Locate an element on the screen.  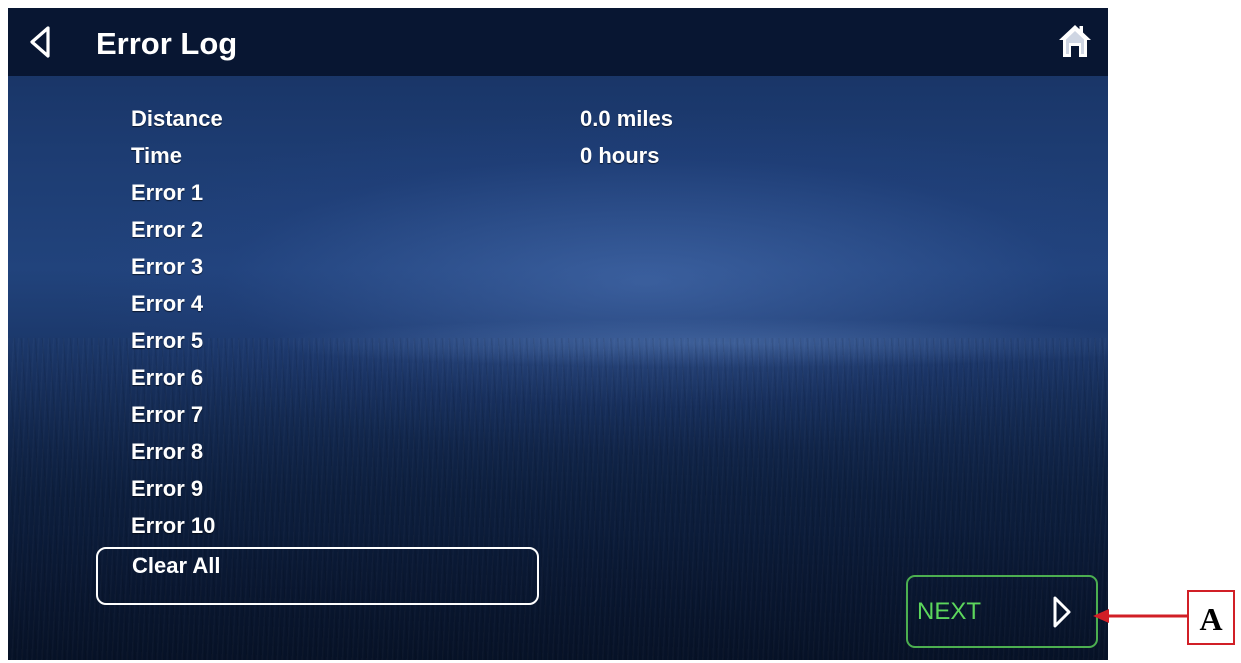
back-button is located at coordinates (40, 42).